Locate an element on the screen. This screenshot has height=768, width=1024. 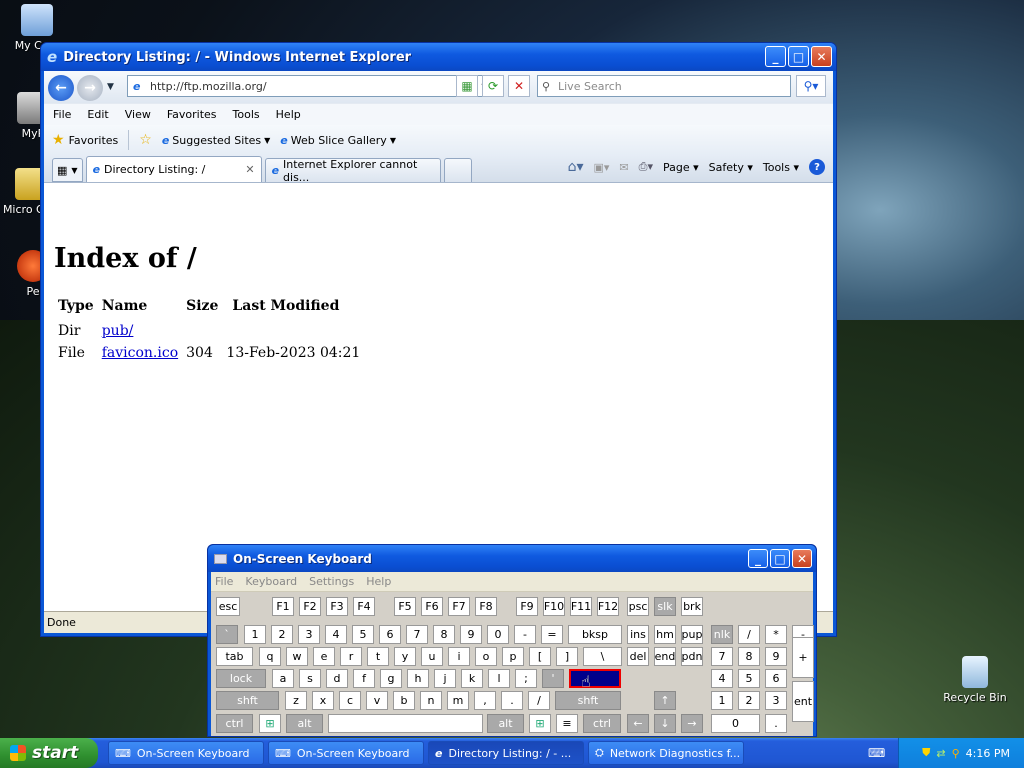
osk-title-bar: On-Screen Keyboard _ □ ✕ is located at coordinates (512, 558).